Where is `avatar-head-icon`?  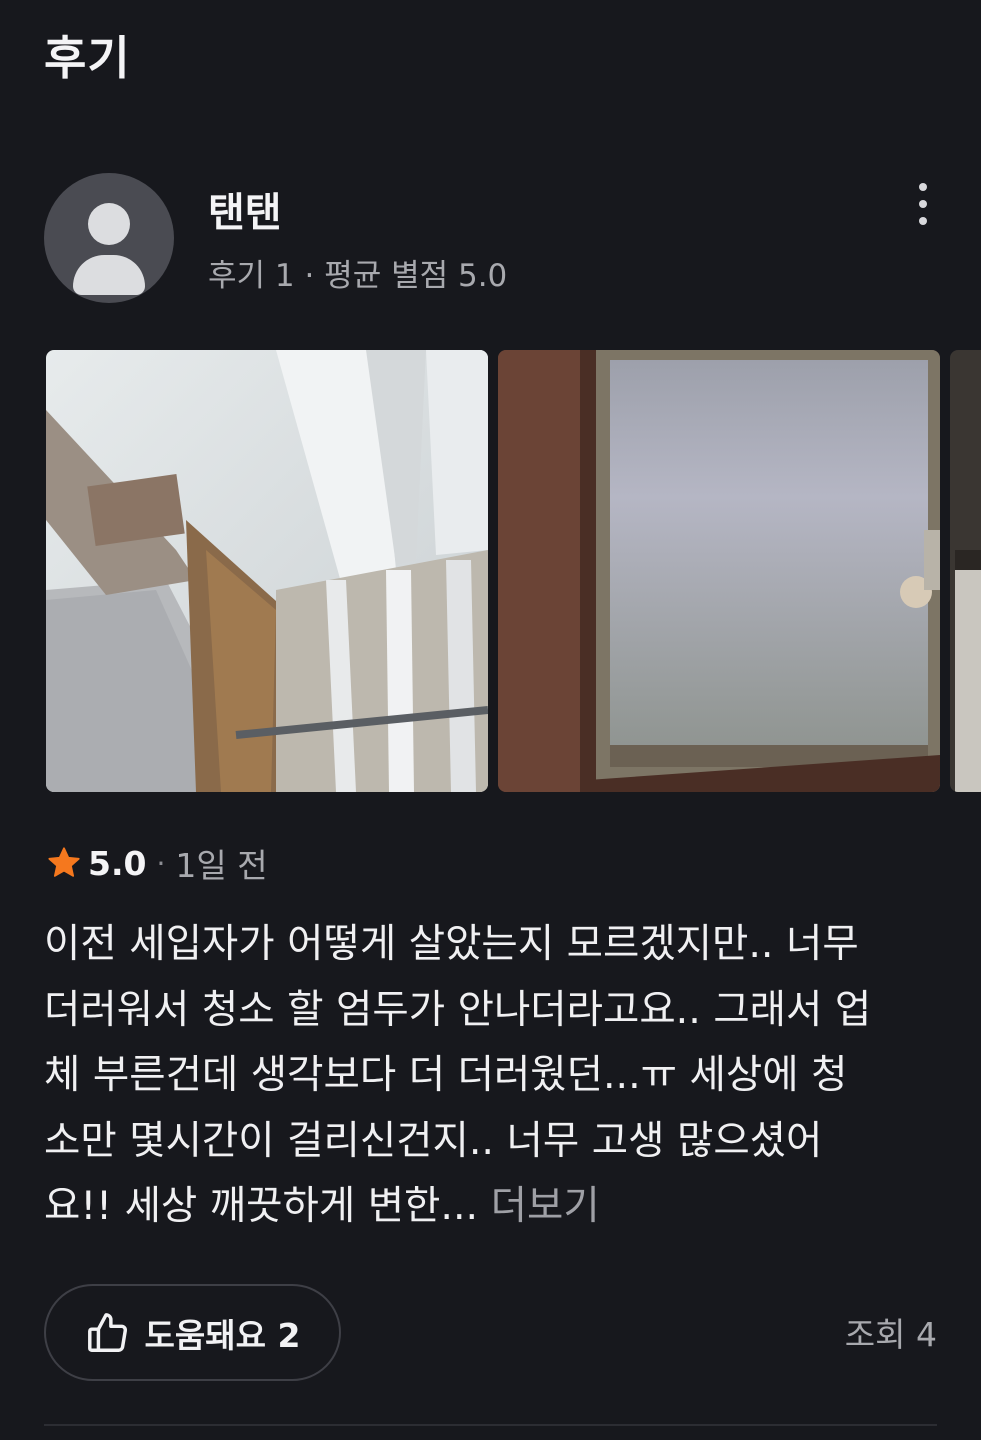
avatar-head-icon is located at coordinates (109, 224).